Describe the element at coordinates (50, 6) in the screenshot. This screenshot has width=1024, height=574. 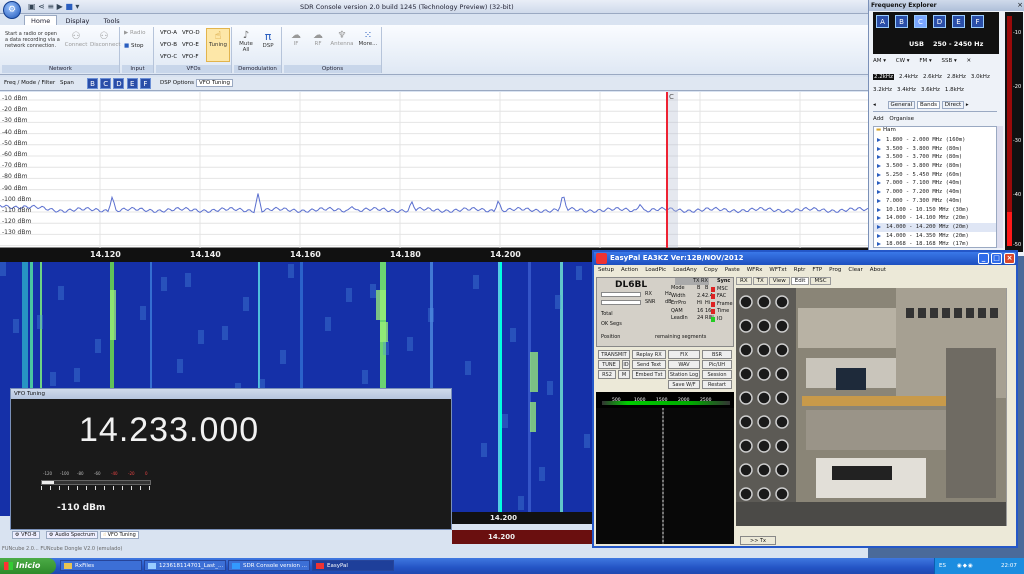
I see `list-icon: ≡` at that location.